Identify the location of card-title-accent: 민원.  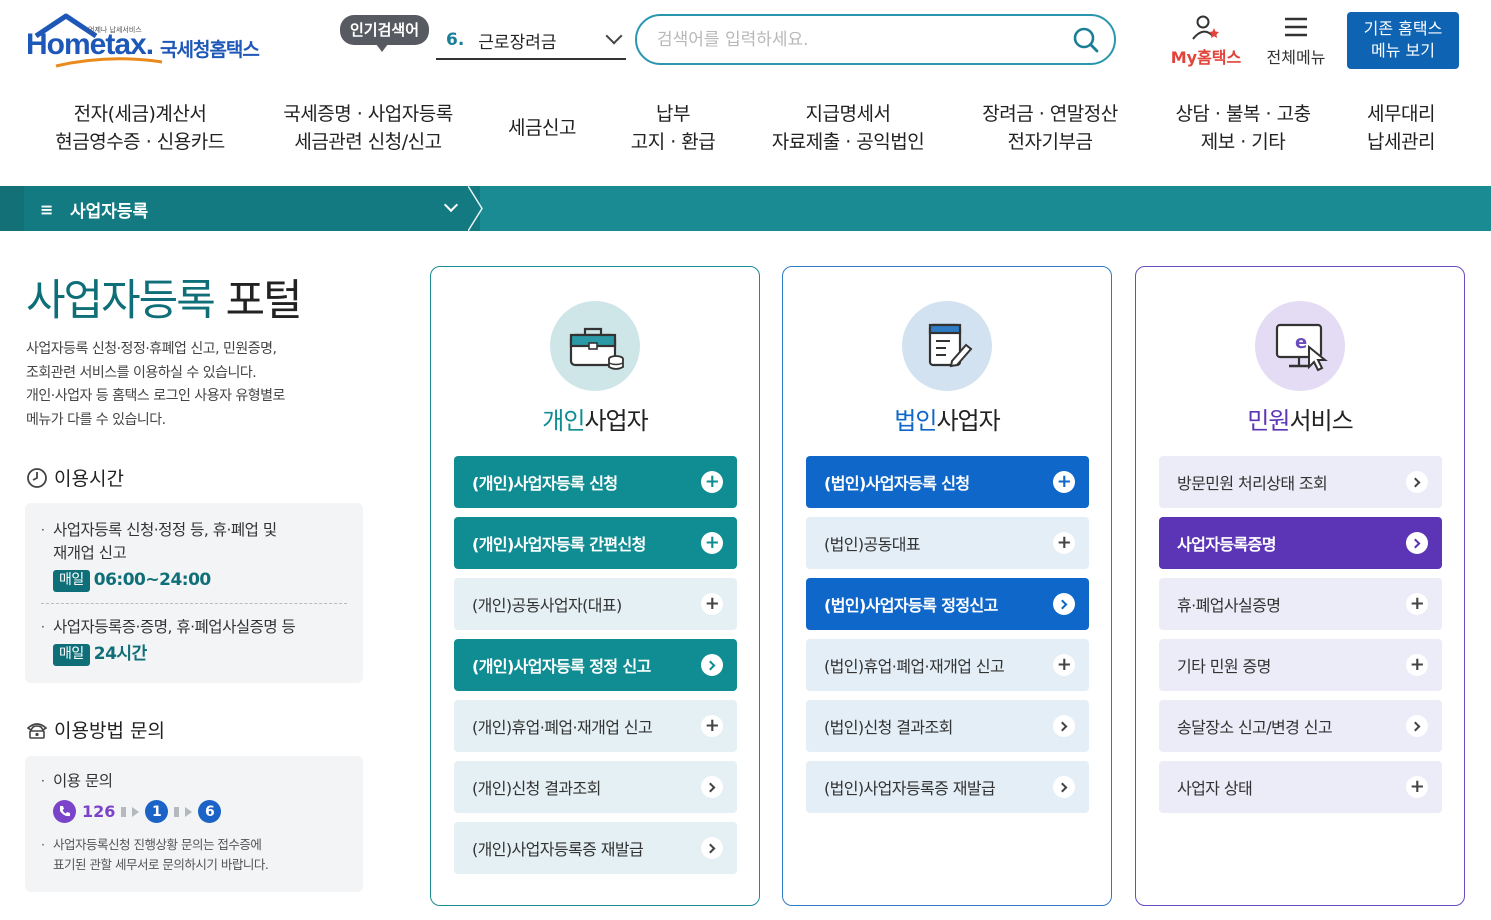
(1268, 421).